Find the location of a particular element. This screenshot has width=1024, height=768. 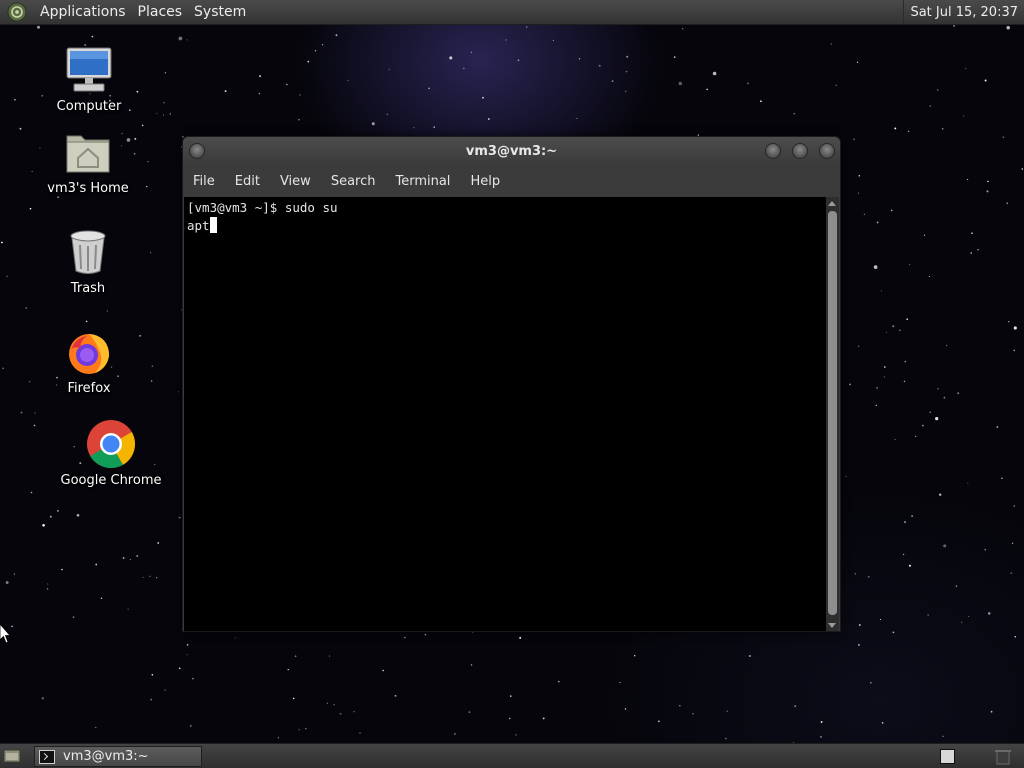

desktop-icon-label: Firefox is located at coordinates (89, 388).